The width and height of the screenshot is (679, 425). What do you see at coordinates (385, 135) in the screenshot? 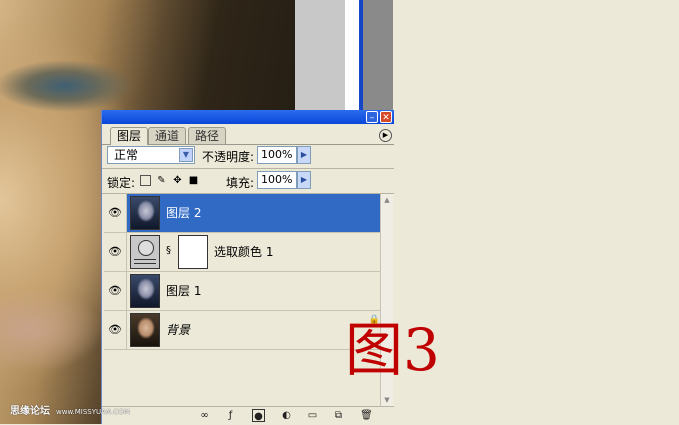
I see `palette-menu-icon: ▶` at bounding box center [385, 135].